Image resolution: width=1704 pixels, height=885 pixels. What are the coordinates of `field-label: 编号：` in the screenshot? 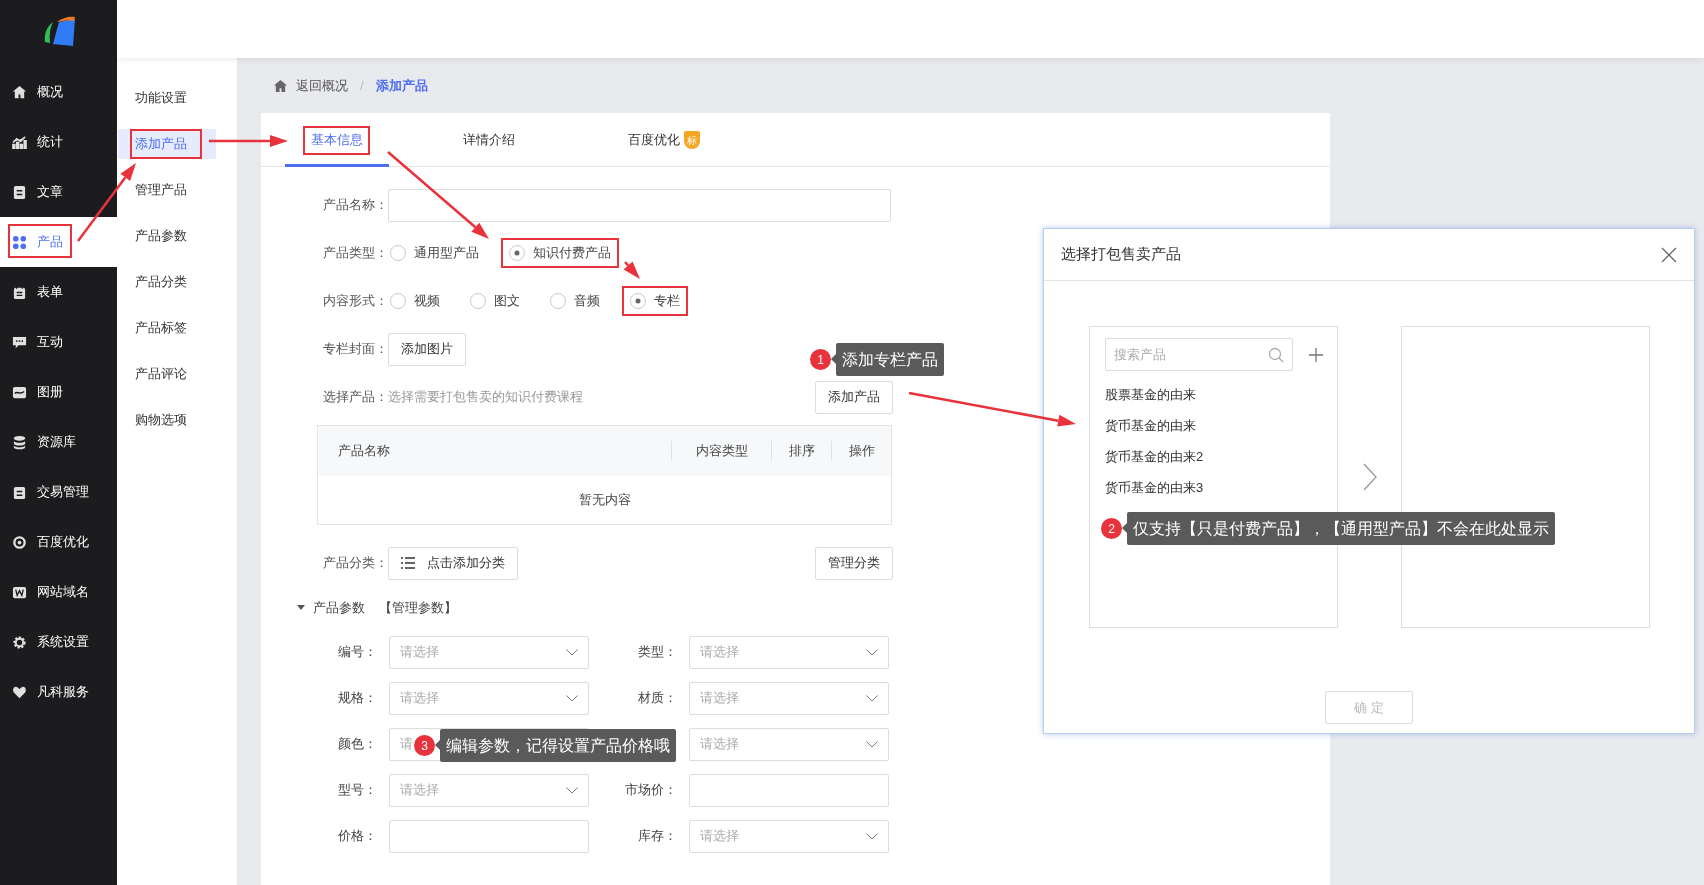 It's located at (357, 652).